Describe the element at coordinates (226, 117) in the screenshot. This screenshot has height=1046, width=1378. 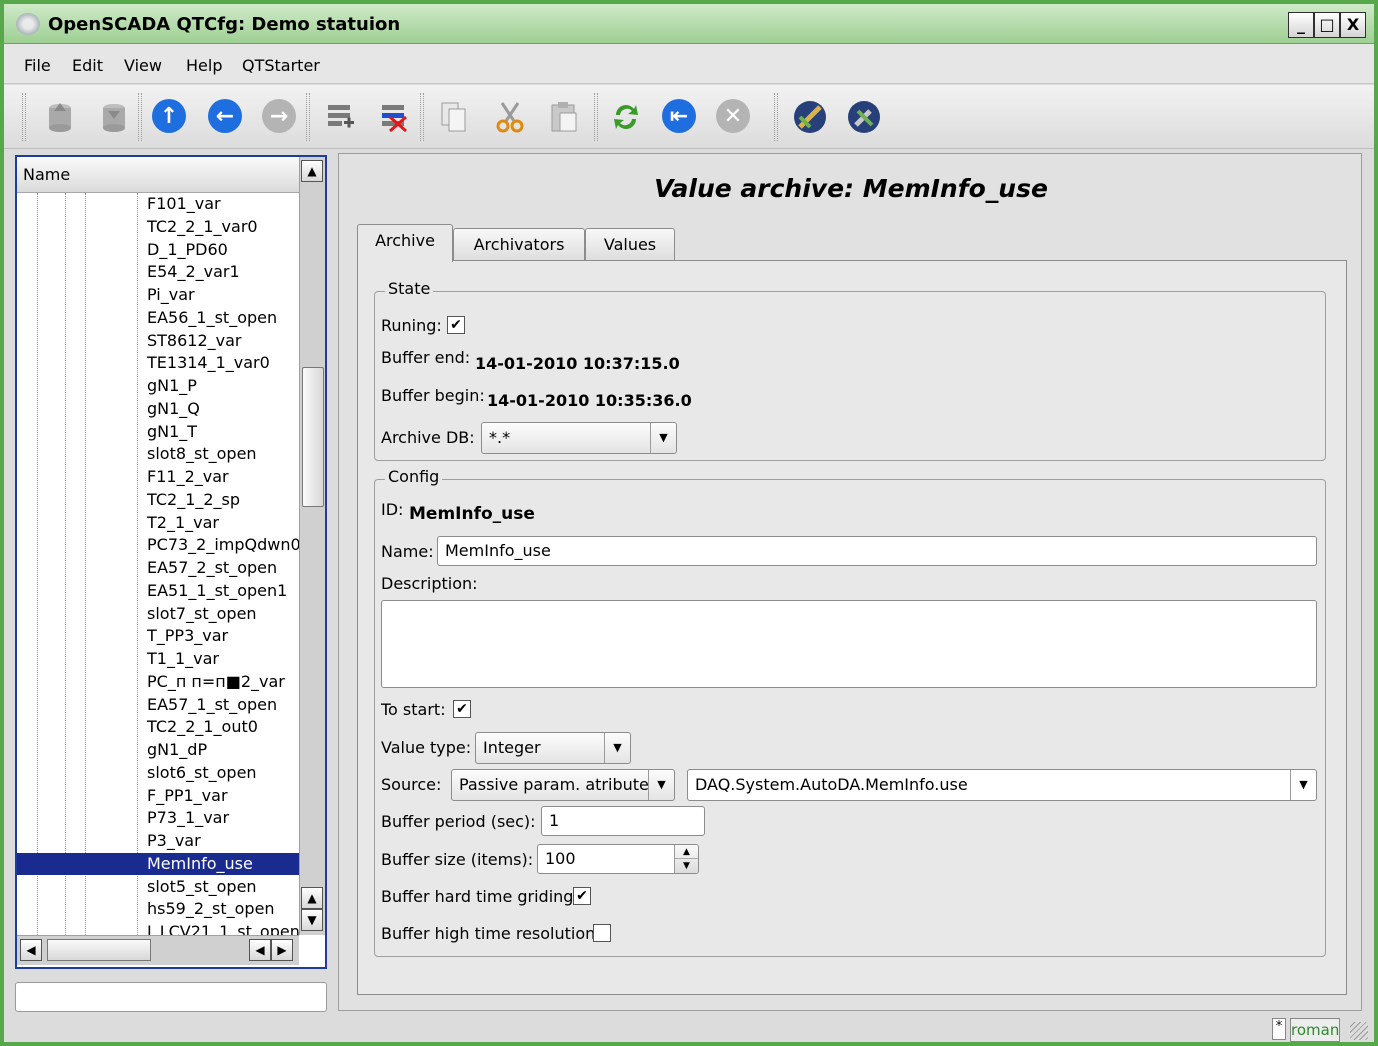
I see `back-icon: ←` at that location.